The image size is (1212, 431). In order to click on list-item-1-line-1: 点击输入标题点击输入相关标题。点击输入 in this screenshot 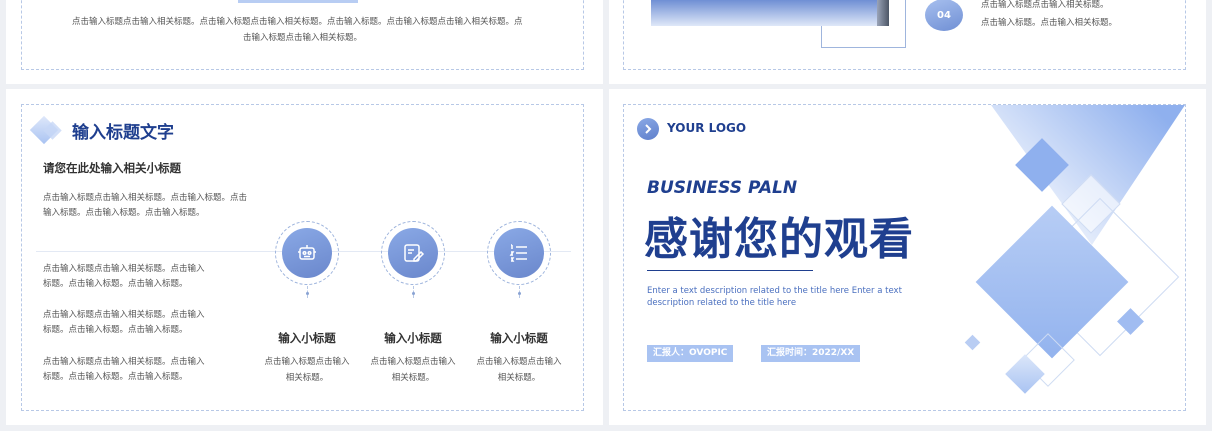, I will do `click(124, 269)`.